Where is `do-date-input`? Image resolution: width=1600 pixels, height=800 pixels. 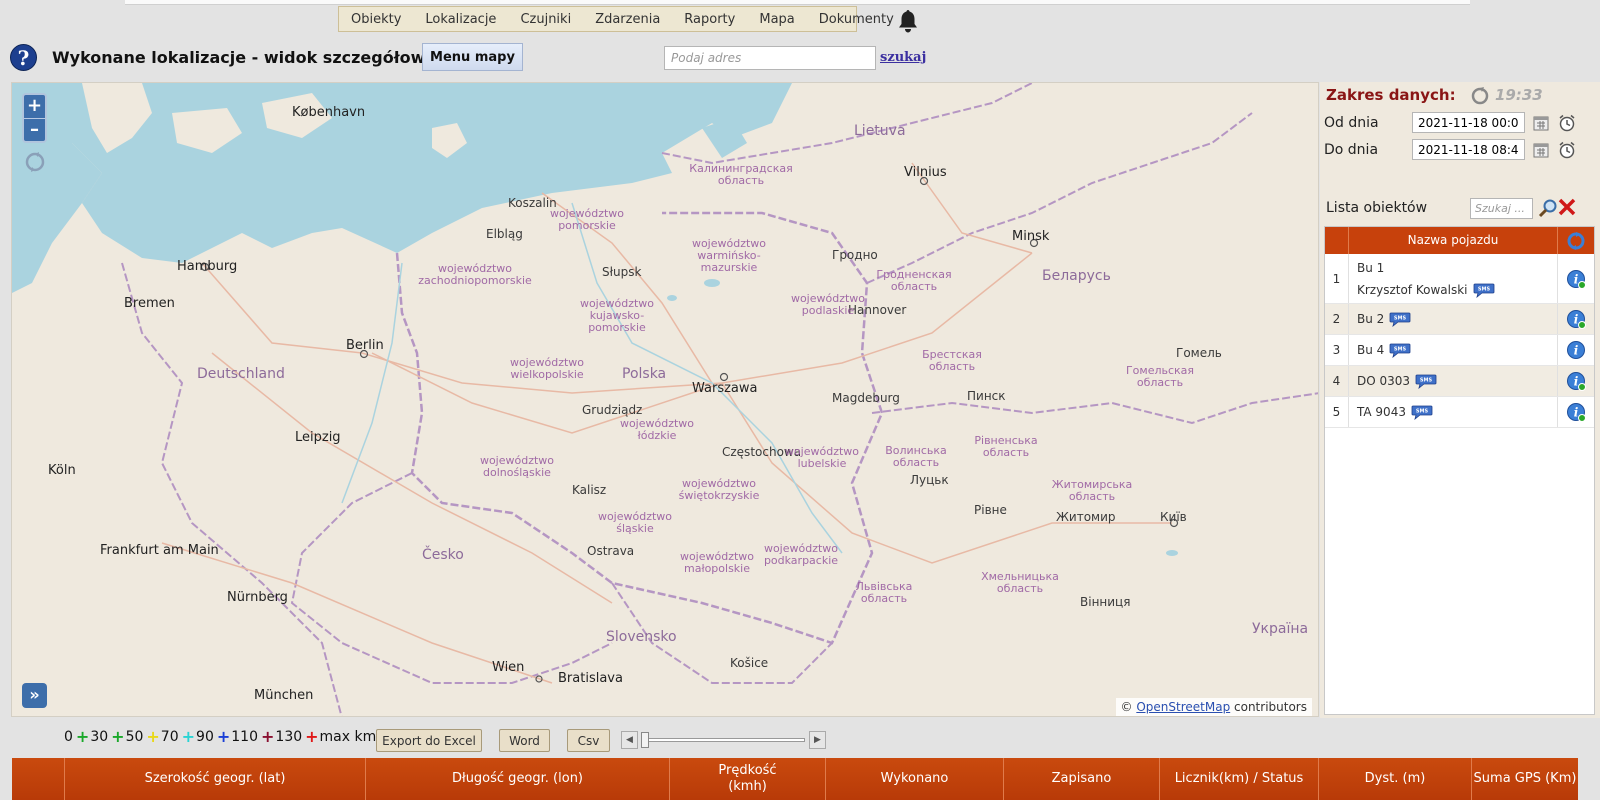
do-date-input is located at coordinates (1468, 149).